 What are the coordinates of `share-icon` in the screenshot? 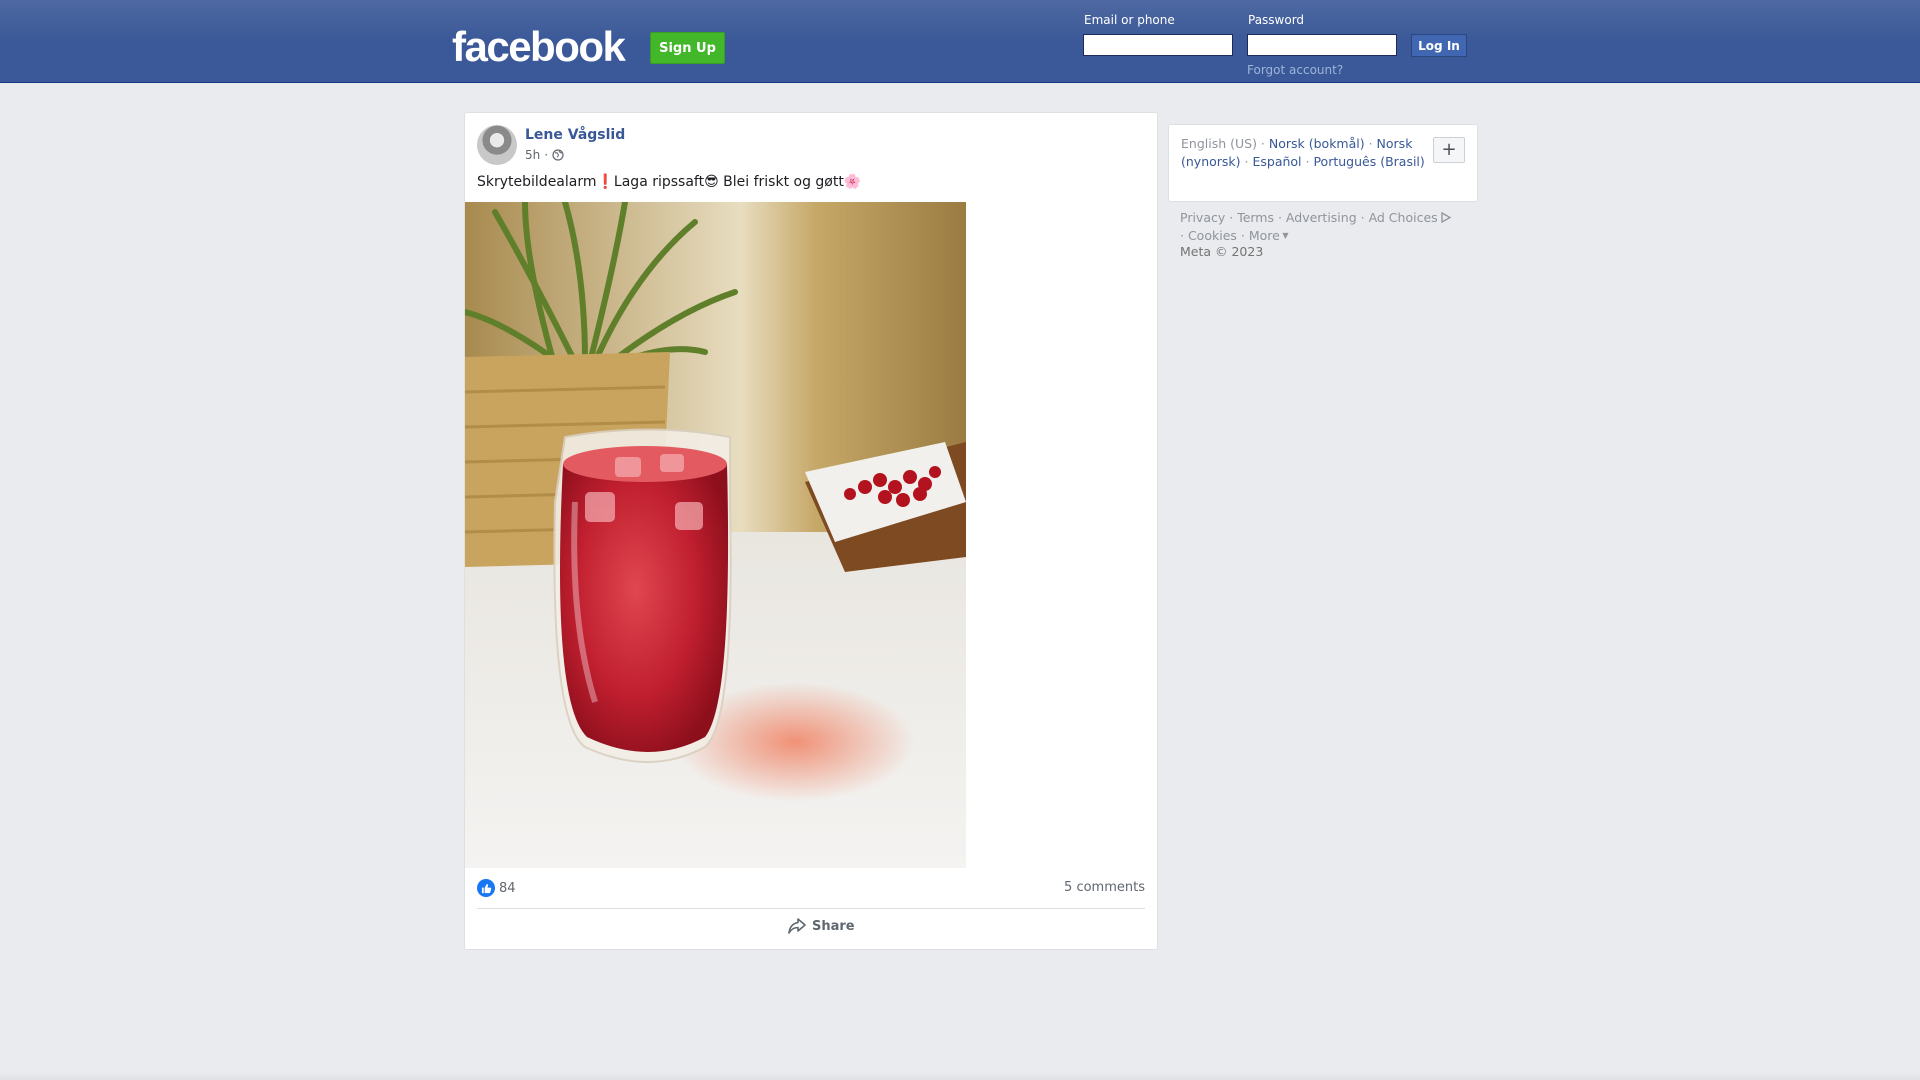 It's located at (797, 926).